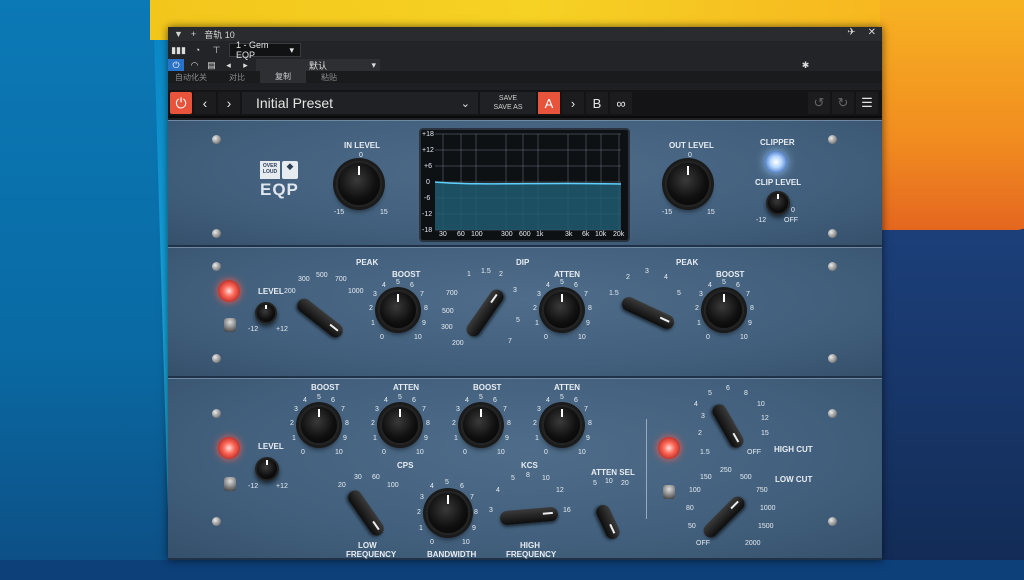 Image resolution: width=1024 pixels, height=580 pixels. Describe the element at coordinates (805, 65) in the screenshot. I see `gear-icon: ✱` at that location.